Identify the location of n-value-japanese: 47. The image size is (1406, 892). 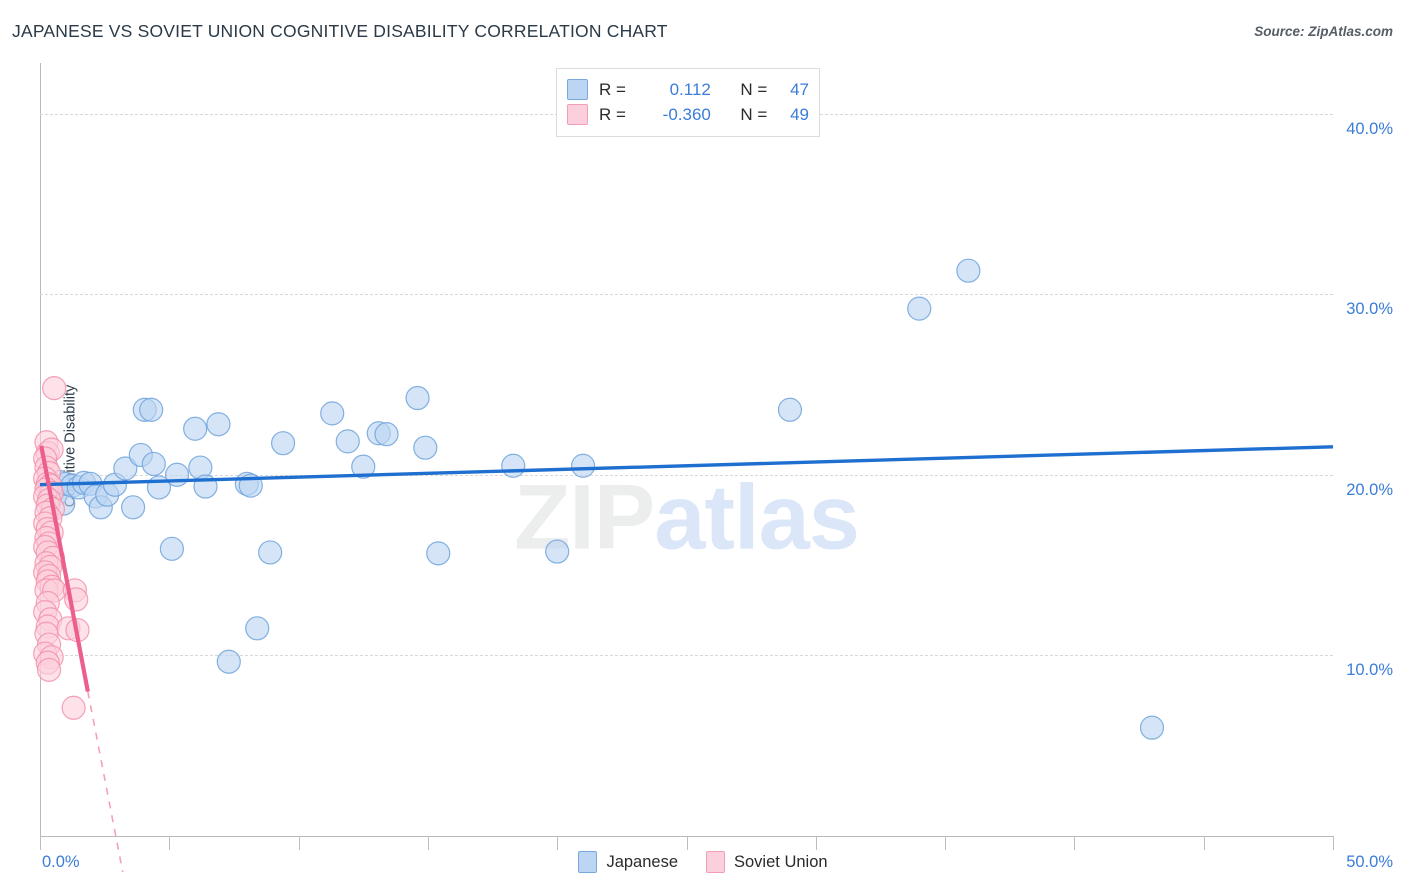
(799, 89).